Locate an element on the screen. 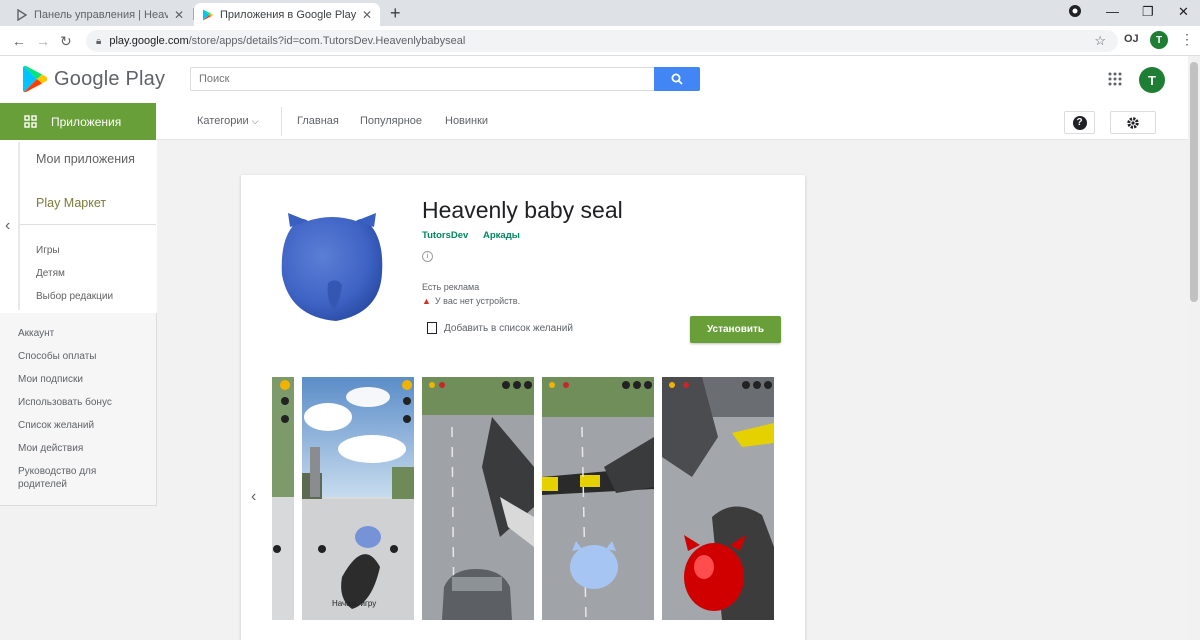  gear-icon is located at coordinates (1133, 122).